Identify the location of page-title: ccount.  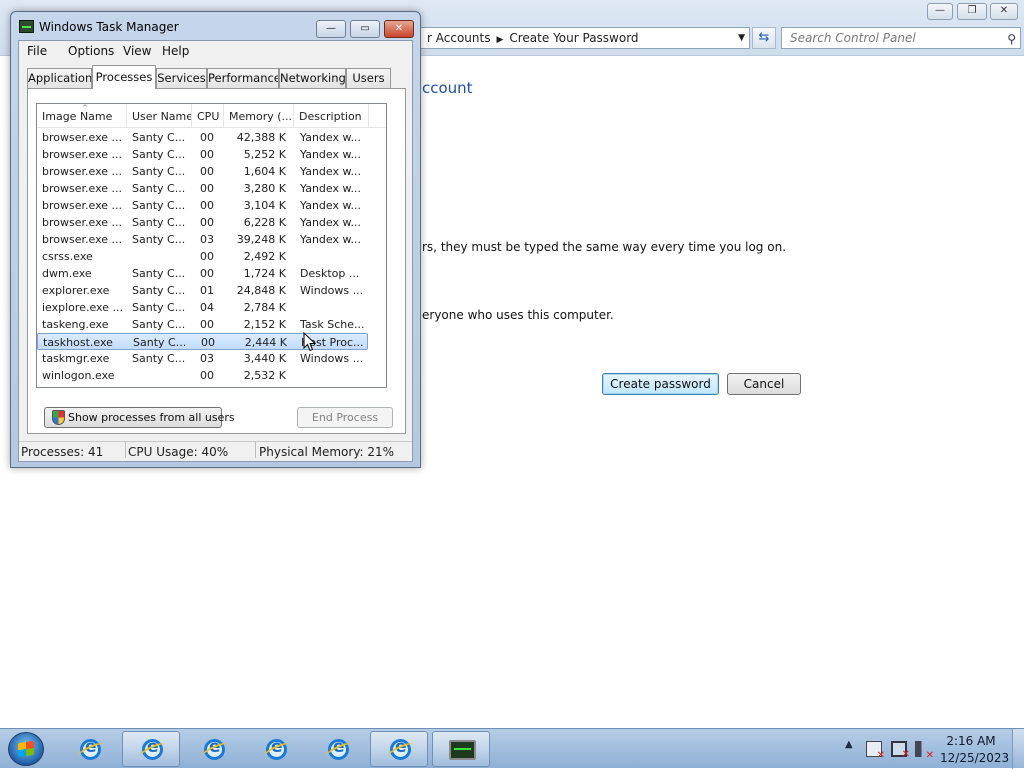
(447, 88).